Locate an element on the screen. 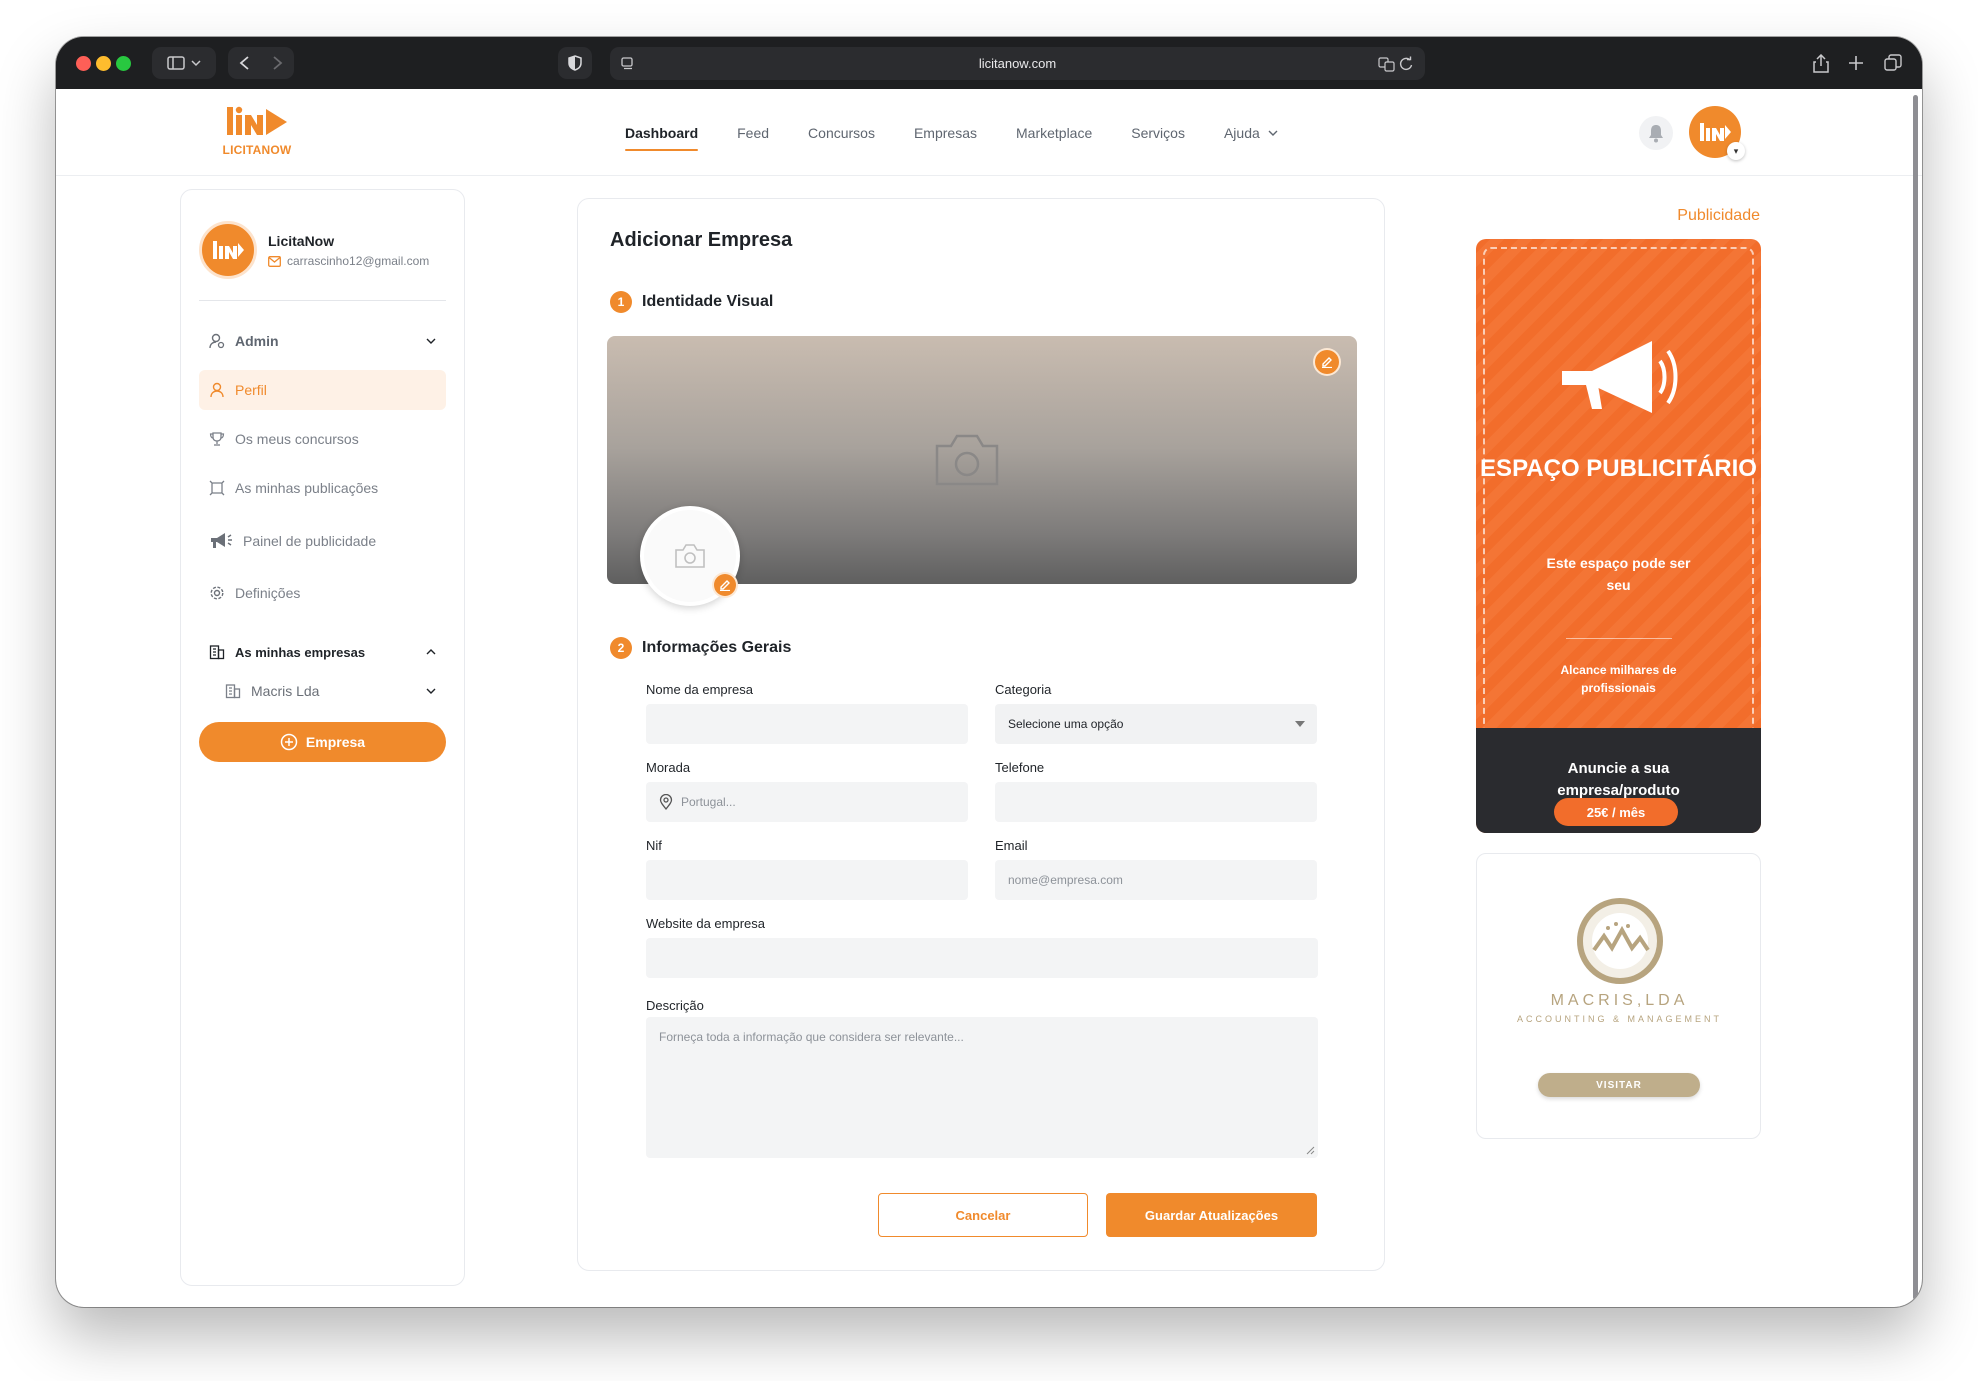  visit-button: VISITAR is located at coordinates (1619, 1085).